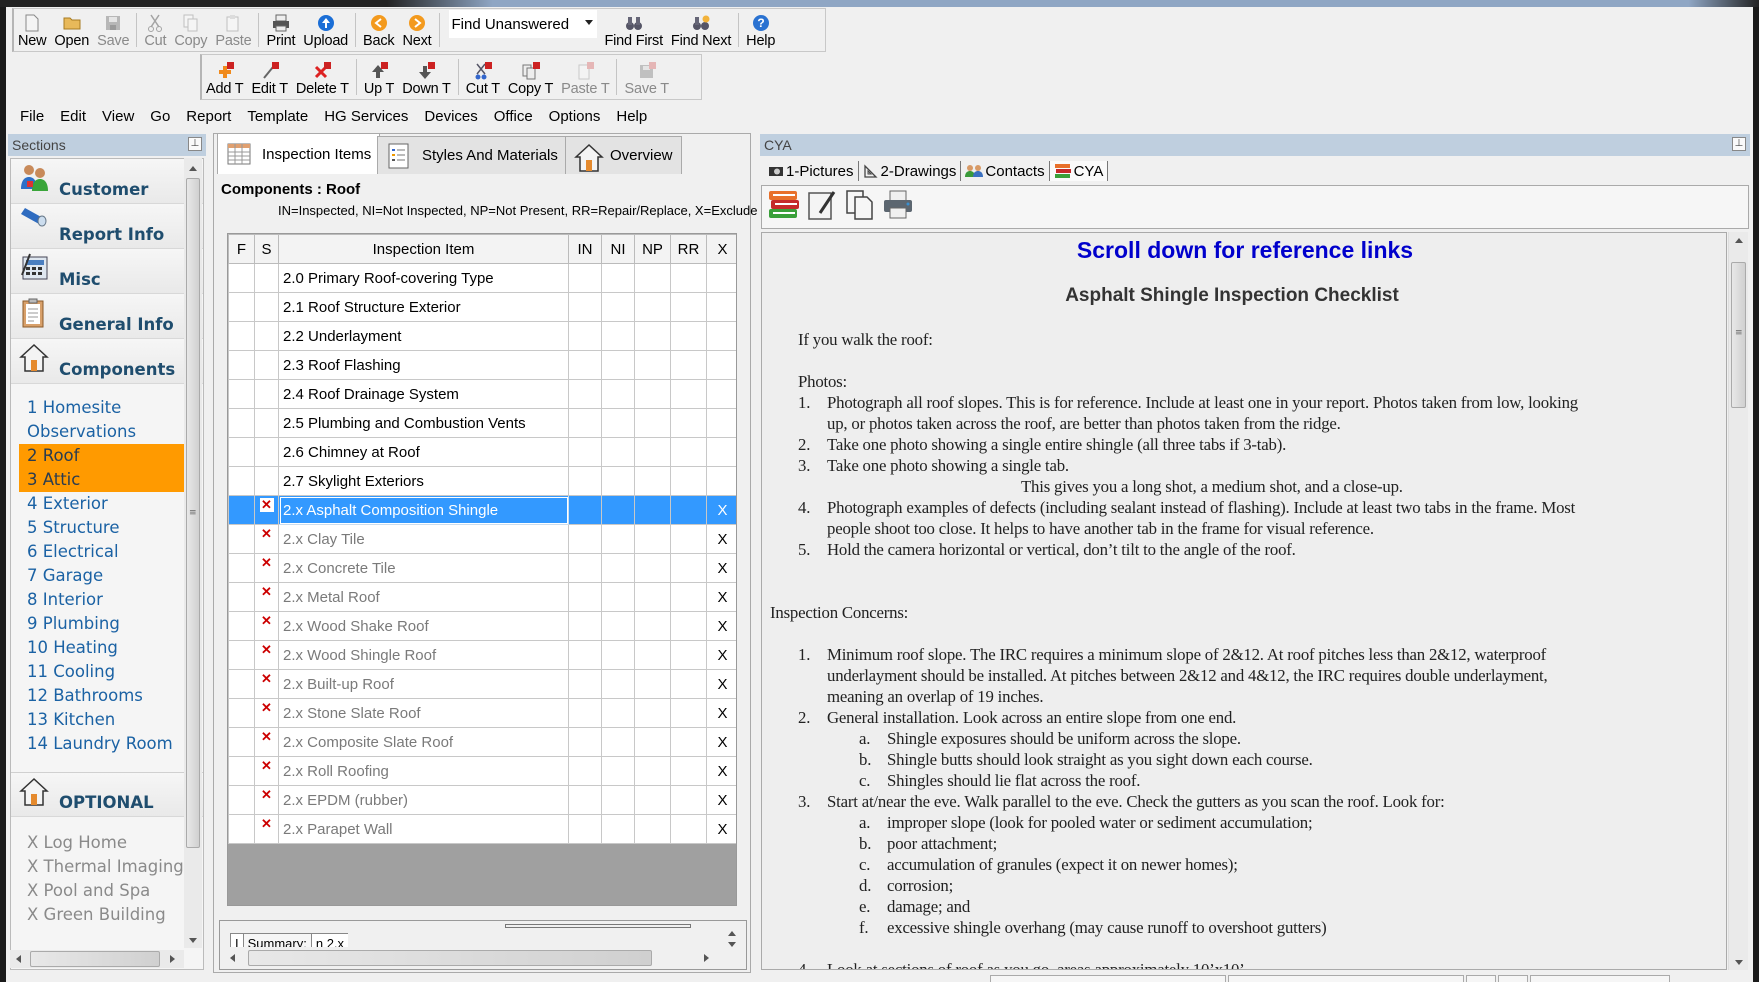 The height and width of the screenshot is (982, 1759). I want to click on component-item: 3 Attic, so click(110, 480).